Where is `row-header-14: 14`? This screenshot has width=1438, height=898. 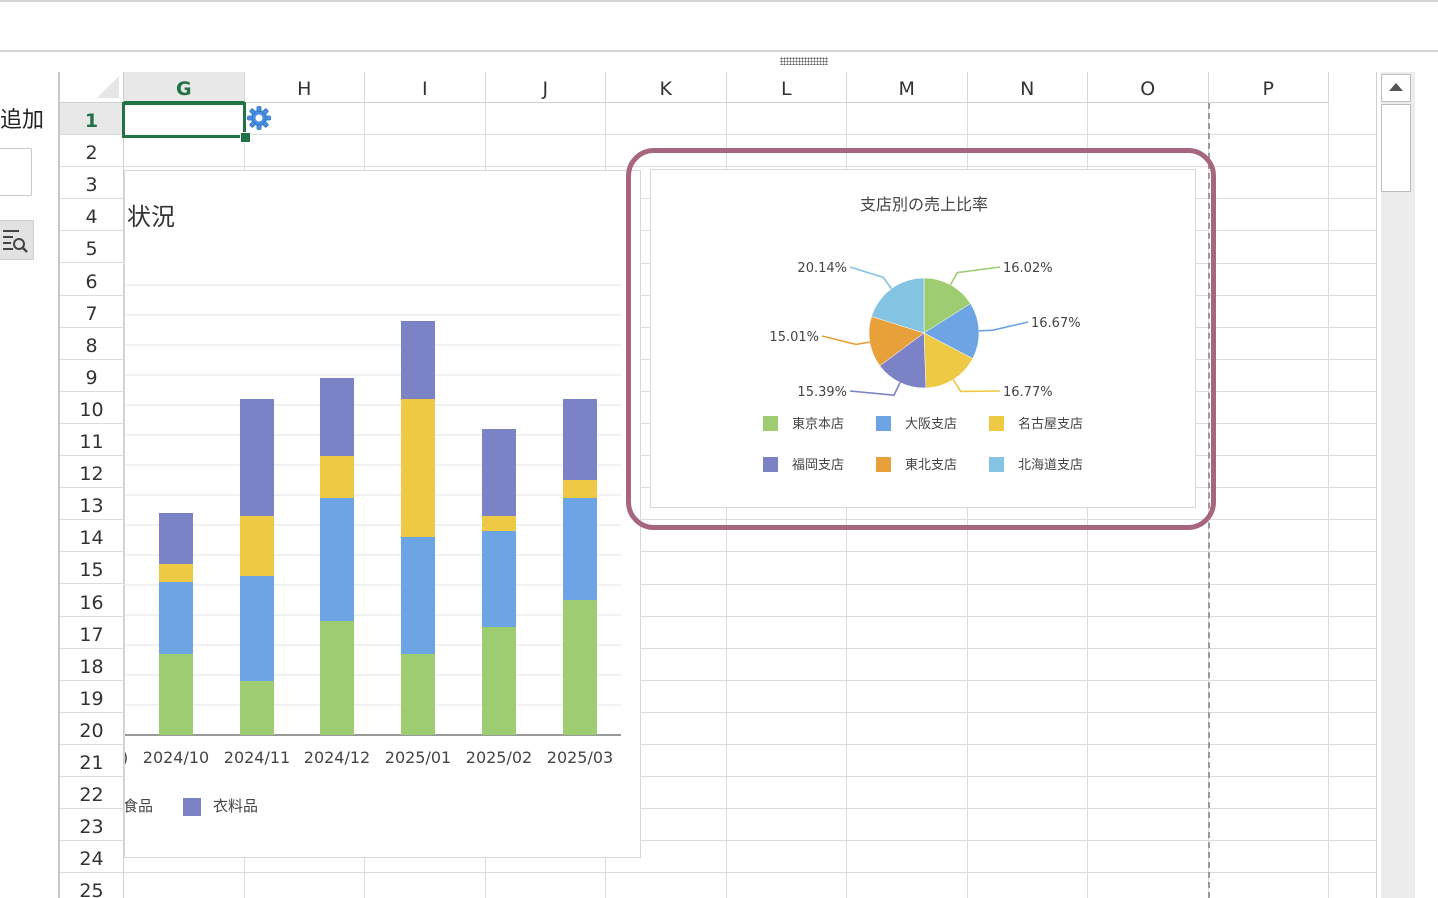 row-header-14: 14 is located at coordinates (92, 536).